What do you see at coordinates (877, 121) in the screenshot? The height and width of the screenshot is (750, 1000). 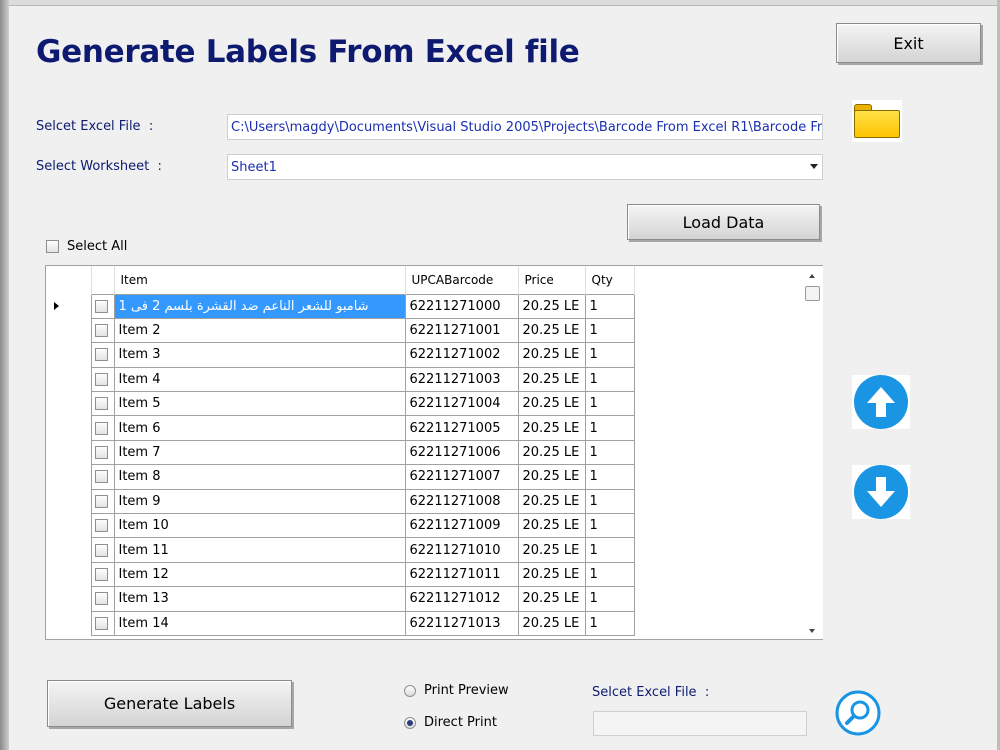 I see `browse-folder-button` at bounding box center [877, 121].